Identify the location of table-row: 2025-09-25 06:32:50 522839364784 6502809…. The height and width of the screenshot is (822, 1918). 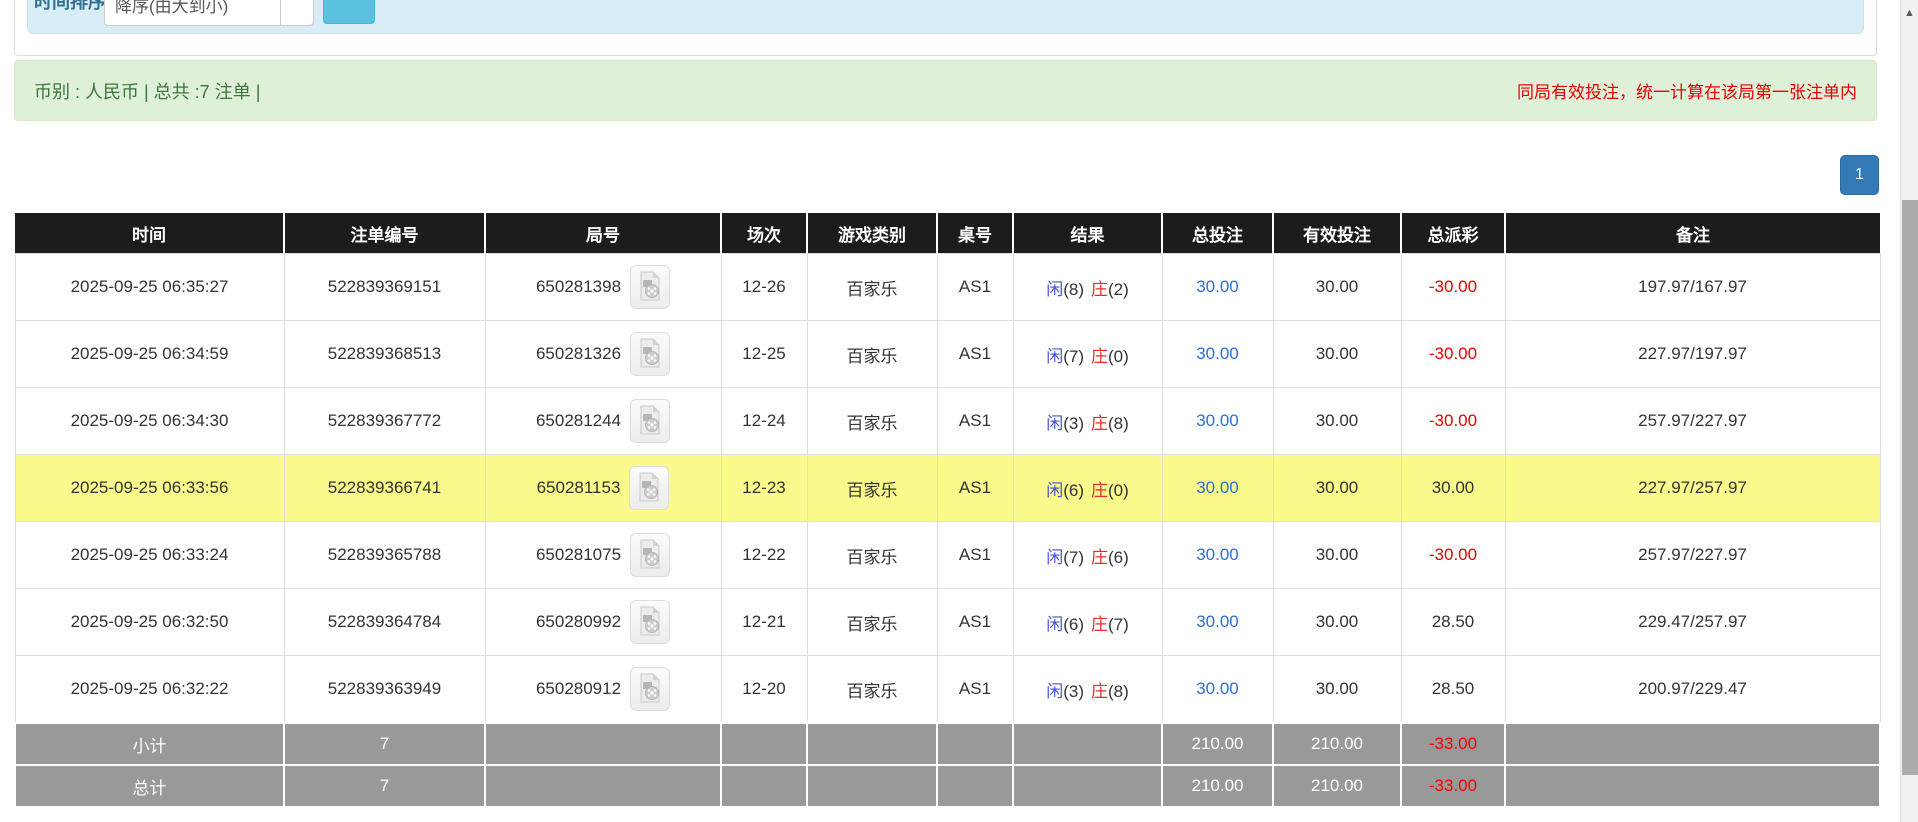
(947, 622).